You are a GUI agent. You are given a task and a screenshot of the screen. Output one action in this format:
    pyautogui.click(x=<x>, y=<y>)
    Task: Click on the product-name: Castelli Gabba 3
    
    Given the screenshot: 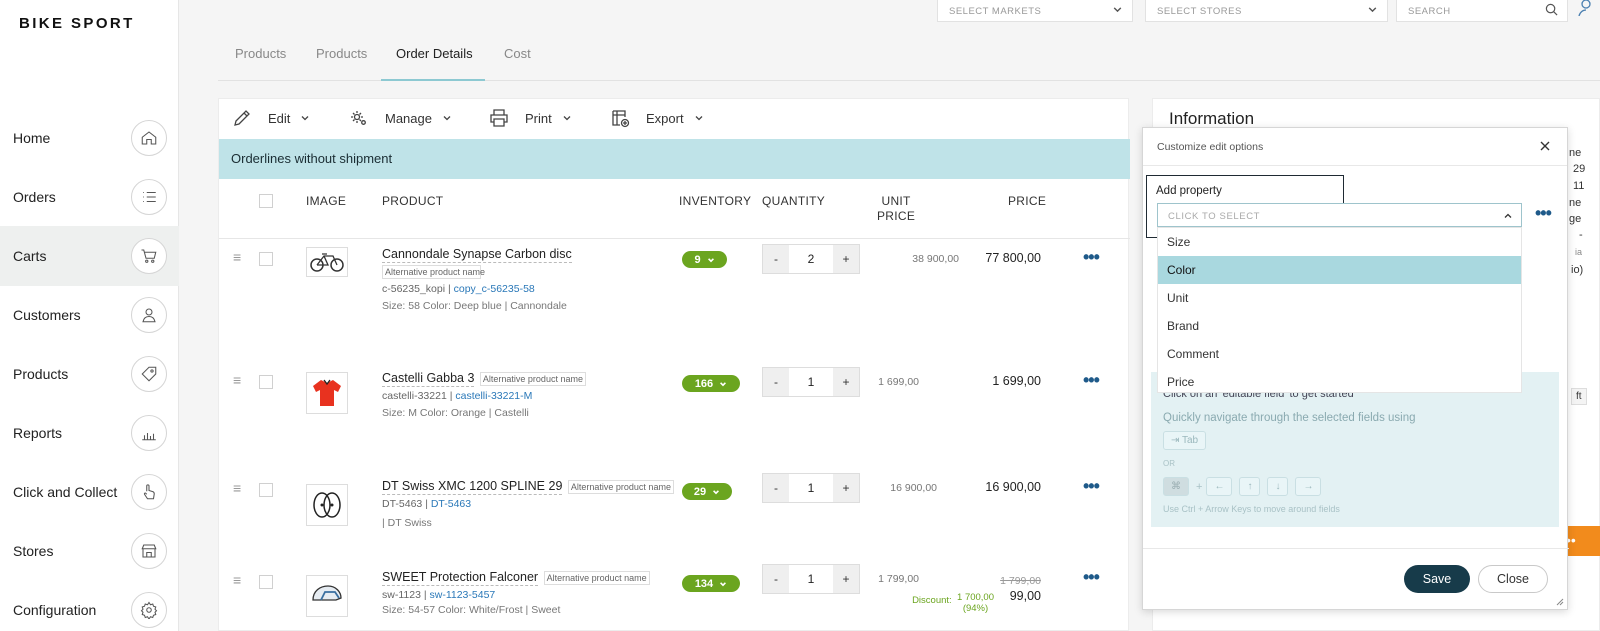 What is the action you would take?
    pyautogui.click(x=428, y=379)
    